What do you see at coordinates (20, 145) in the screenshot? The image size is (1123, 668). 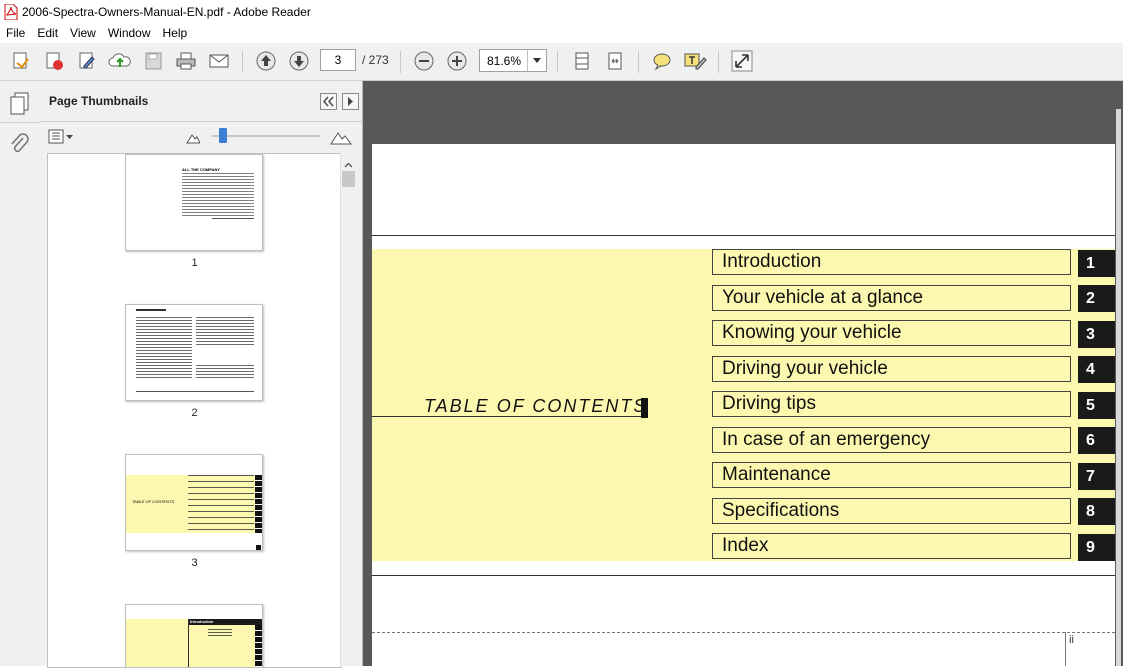 I see `attachments-icon` at bounding box center [20, 145].